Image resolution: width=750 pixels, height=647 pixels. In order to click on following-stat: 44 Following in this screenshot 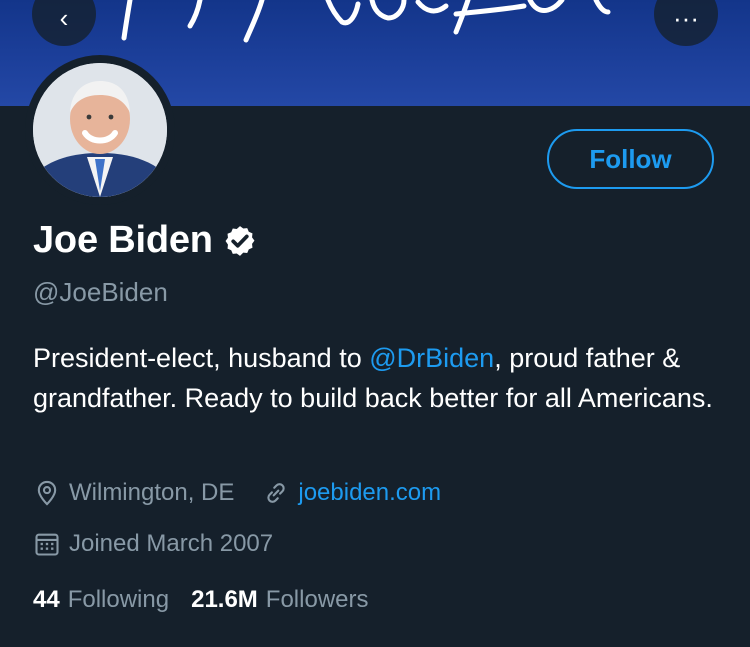, I will do `click(101, 600)`.